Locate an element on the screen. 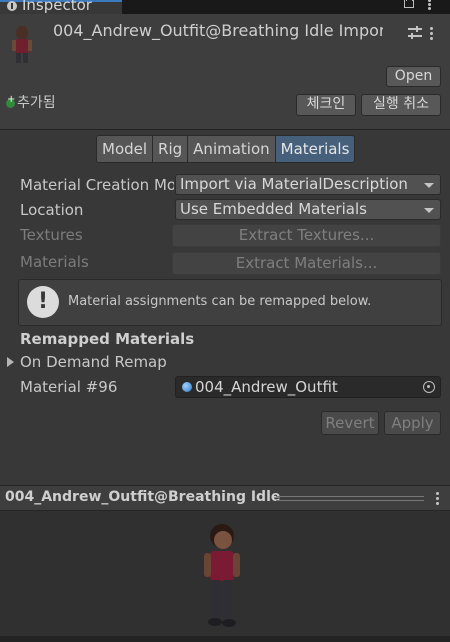  object-picker-icon is located at coordinates (429, 387).